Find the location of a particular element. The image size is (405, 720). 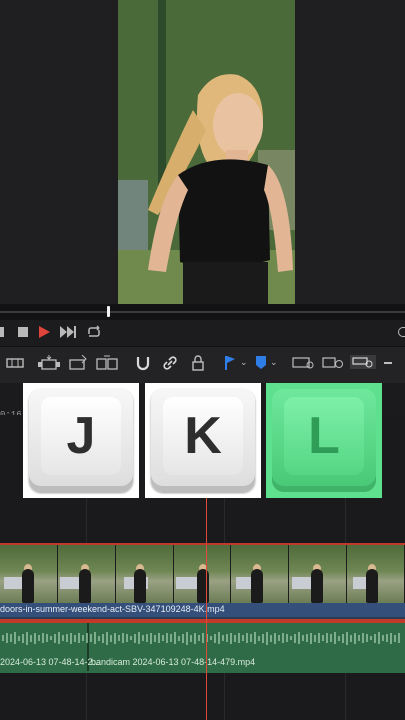

play-icon is located at coordinates (44, 332).